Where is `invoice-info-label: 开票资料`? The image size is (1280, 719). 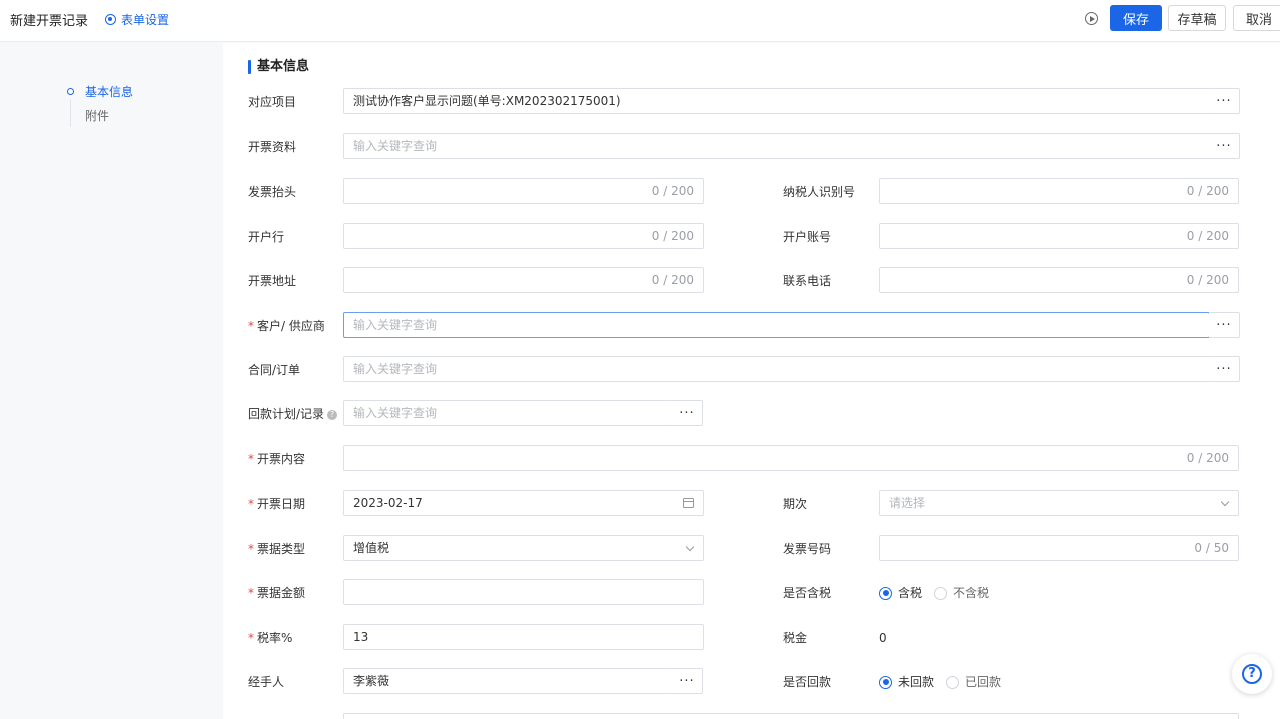
invoice-info-label: 开票资料 is located at coordinates (272, 147).